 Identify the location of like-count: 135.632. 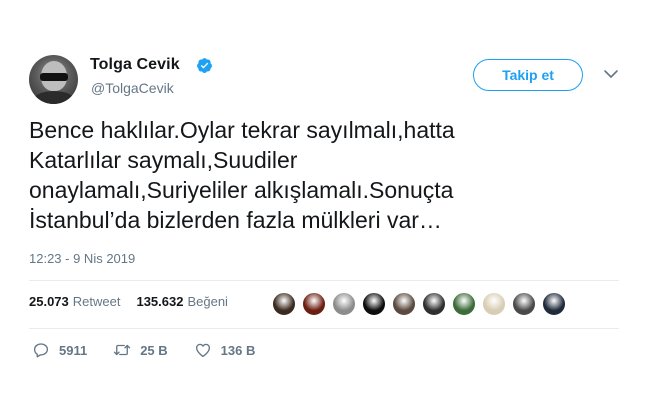
(160, 301).